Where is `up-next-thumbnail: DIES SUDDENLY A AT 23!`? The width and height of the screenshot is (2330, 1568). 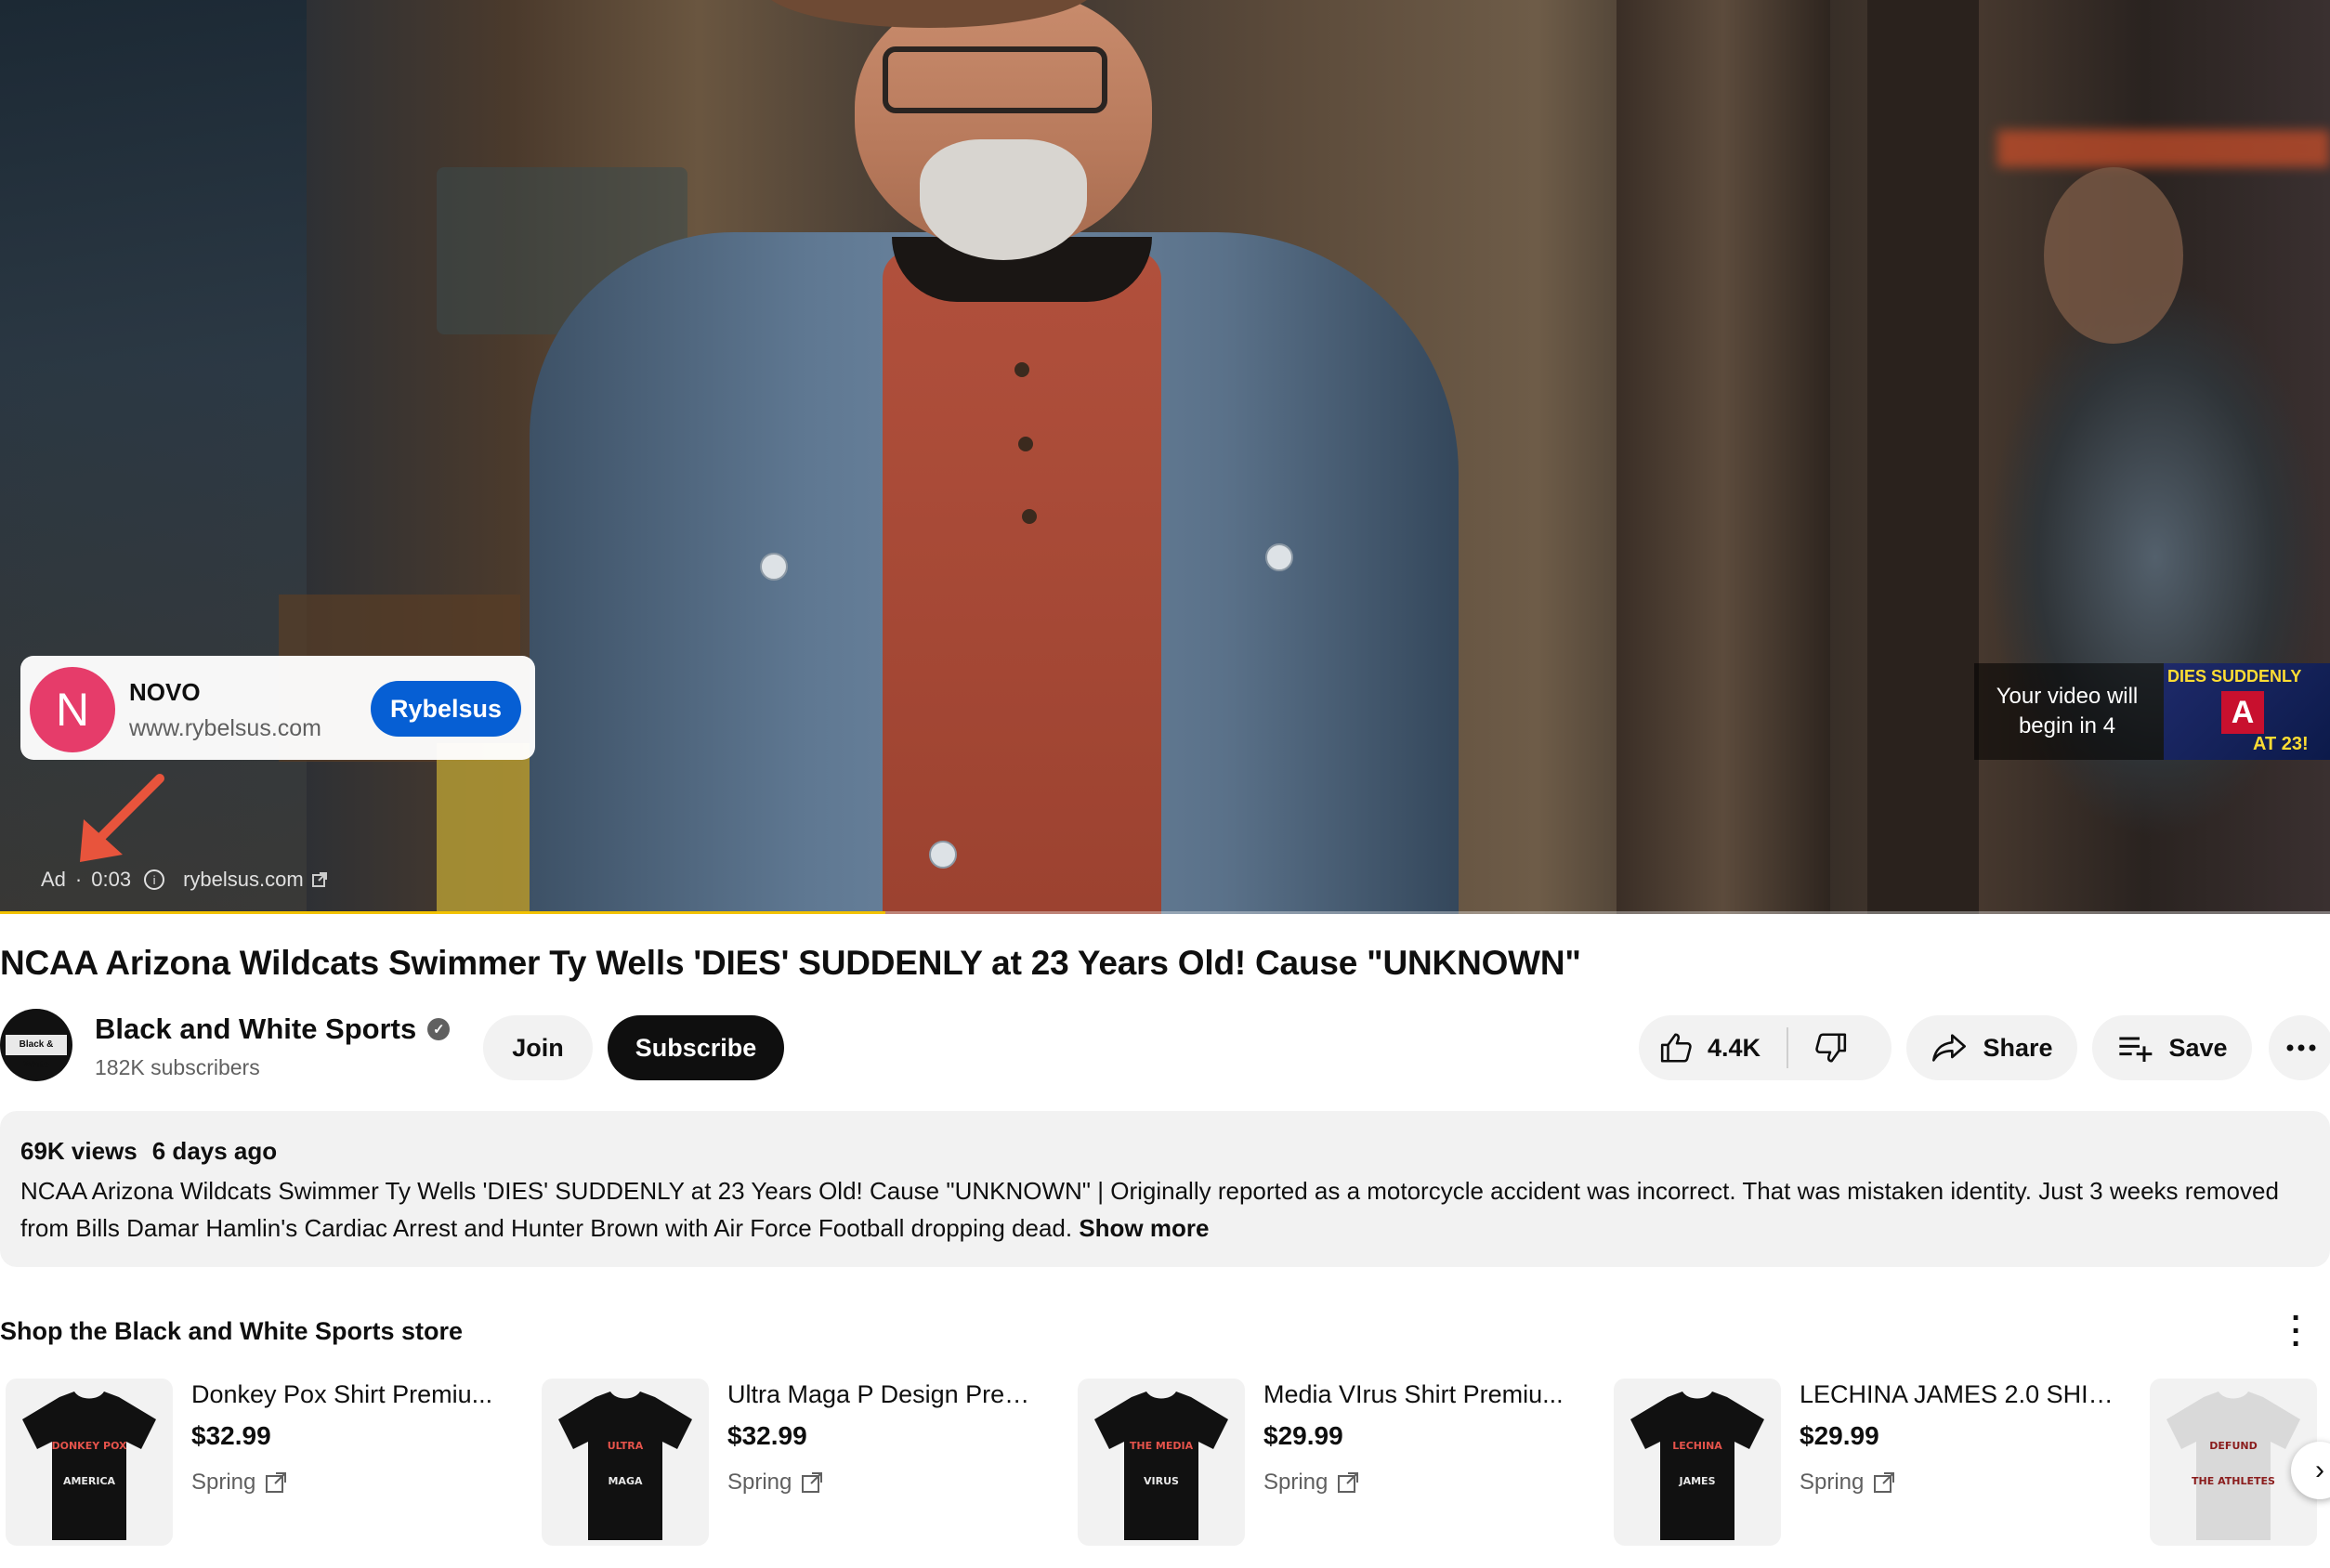 up-next-thumbnail: DIES SUDDENLY A AT 23! is located at coordinates (2247, 711).